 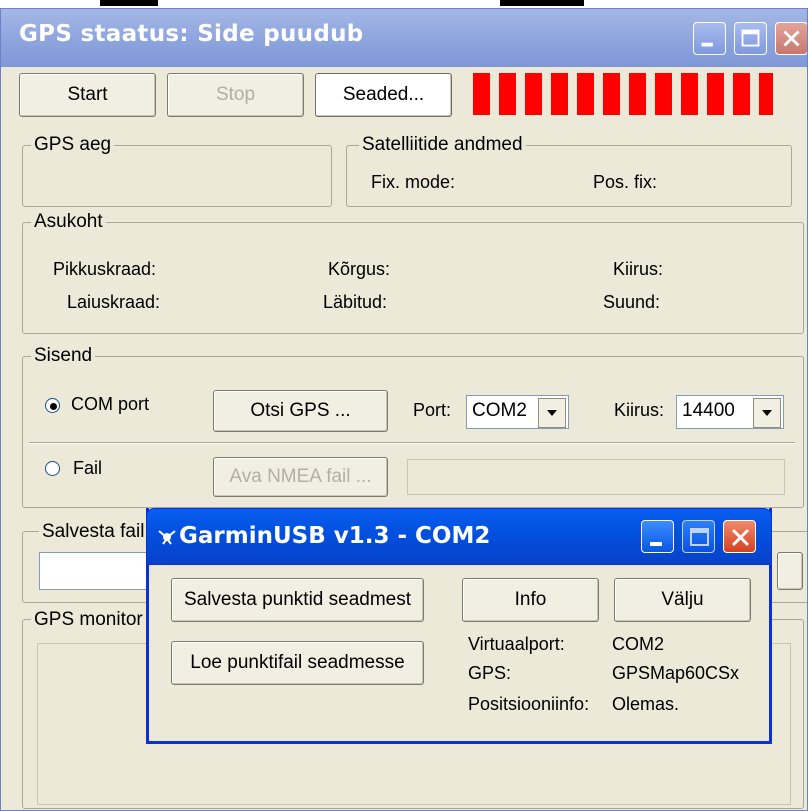 What do you see at coordinates (499, 410) in the screenshot?
I see `port-select-value: COM2` at bounding box center [499, 410].